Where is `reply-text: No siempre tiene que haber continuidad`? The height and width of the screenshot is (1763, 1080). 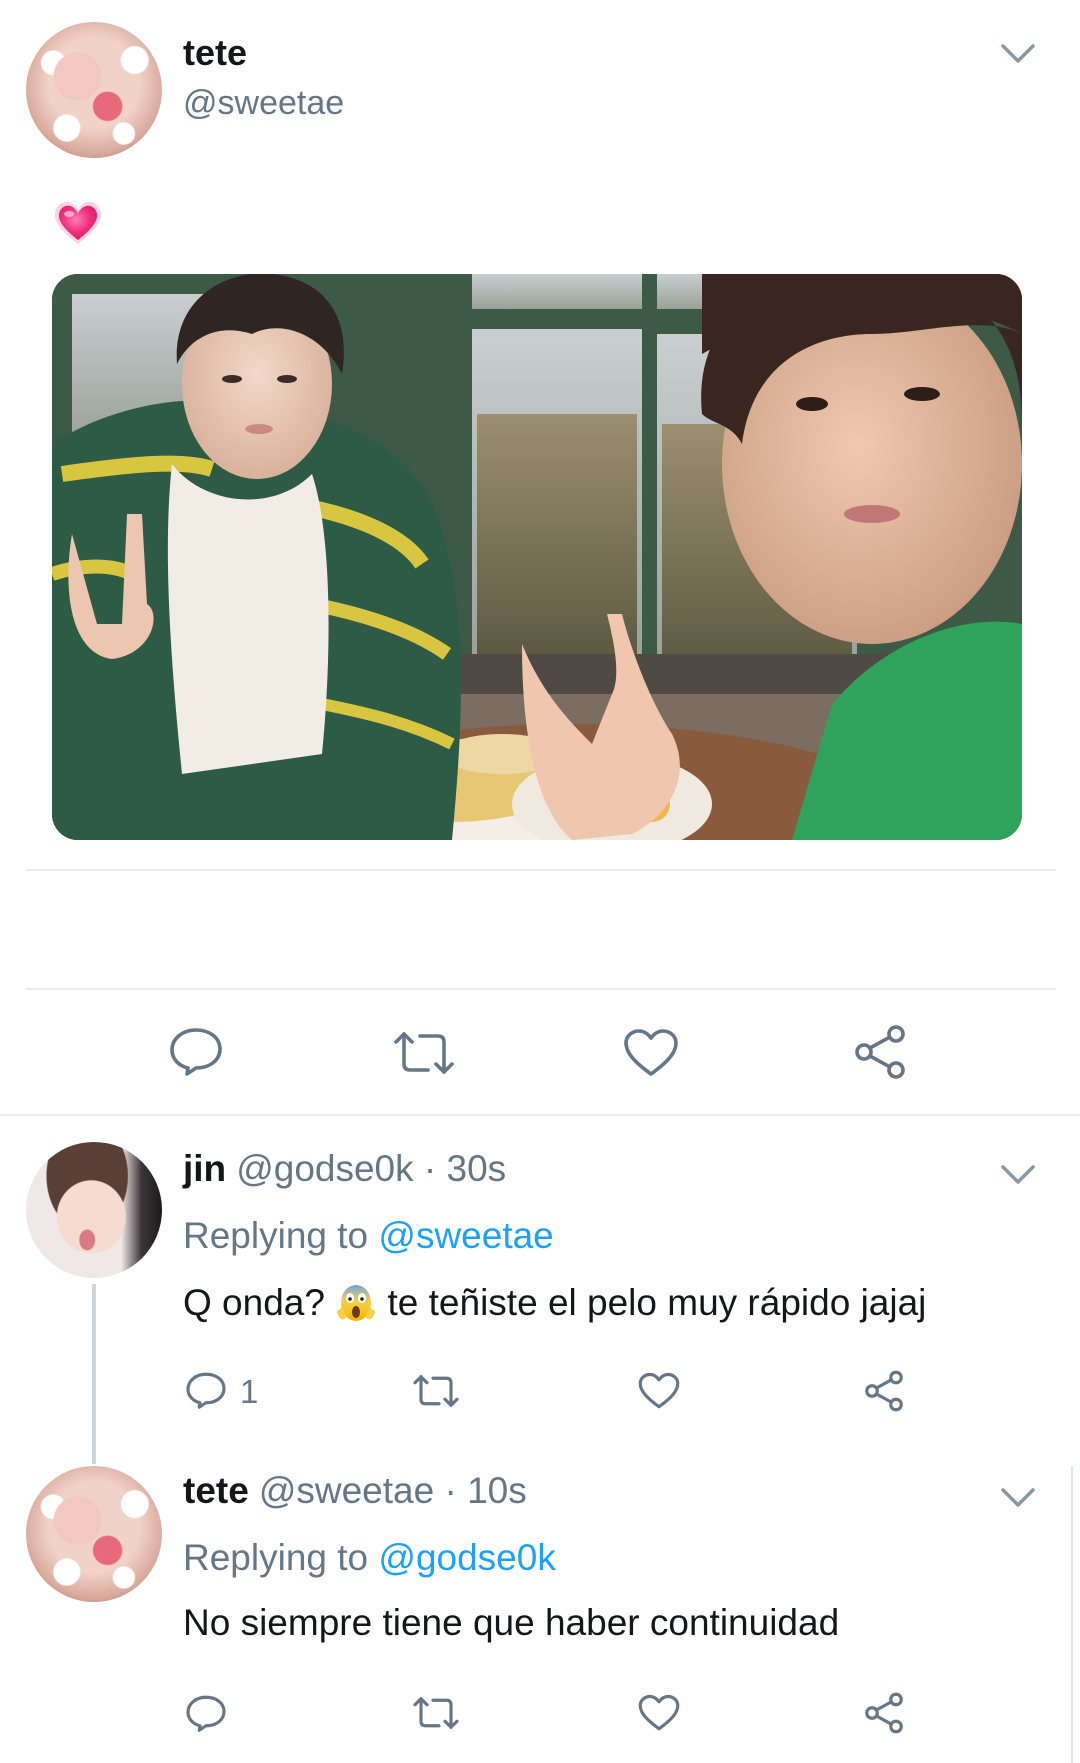
reply-text: No siempre tiene que haber continuidad is located at coordinates (511, 1622).